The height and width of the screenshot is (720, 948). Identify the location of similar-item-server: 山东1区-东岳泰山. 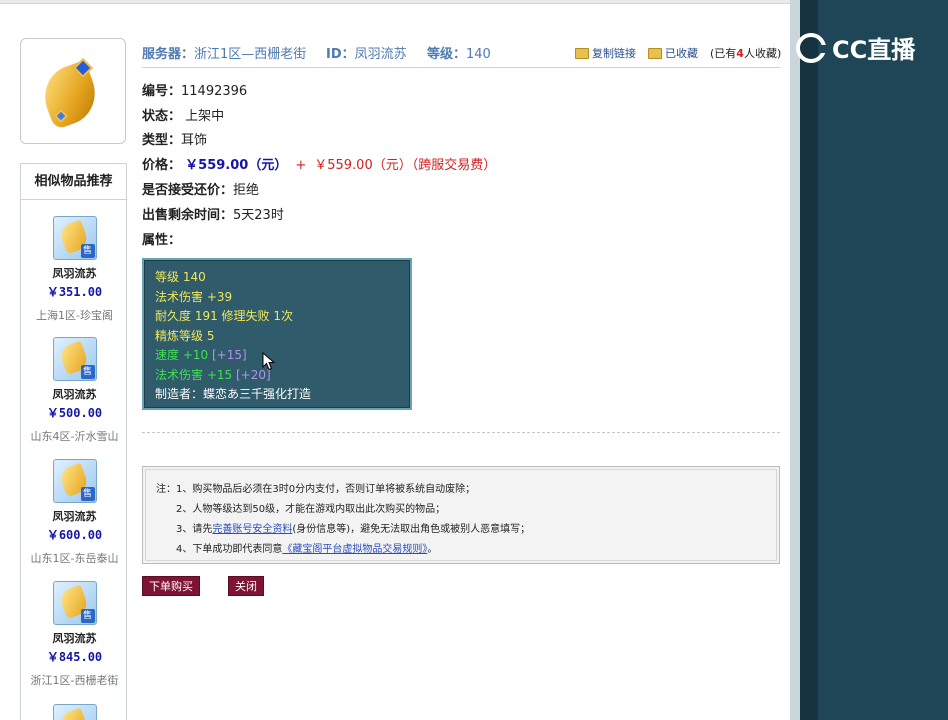
(74, 558).